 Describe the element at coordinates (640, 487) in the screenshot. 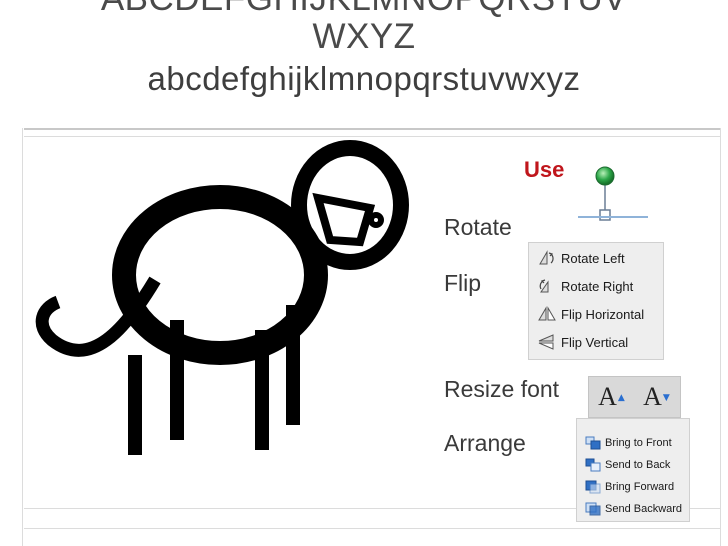

I see `menu-item-label: Bring Forward` at that location.